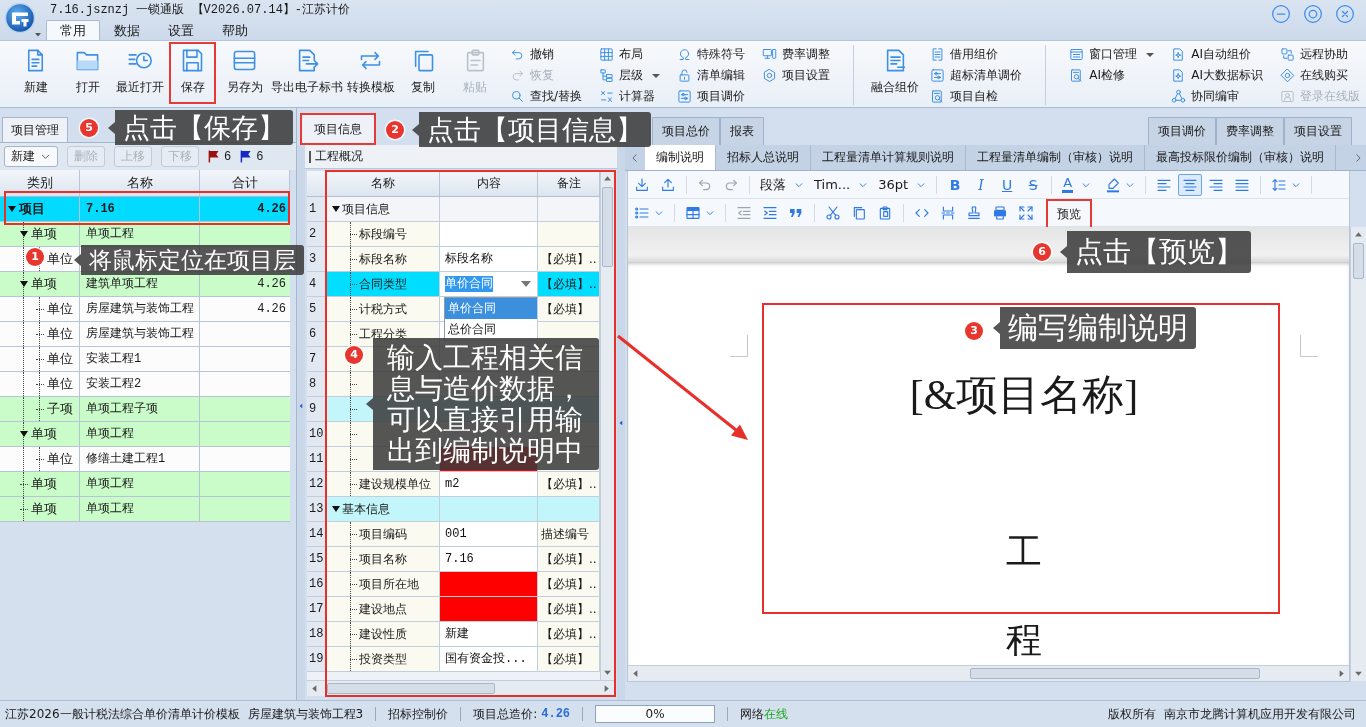 Image resolution: width=1366 pixels, height=727 pixels. What do you see at coordinates (1024, 552) in the screenshot?
I see `document-text: 工` at bounding box center [1024, 552].